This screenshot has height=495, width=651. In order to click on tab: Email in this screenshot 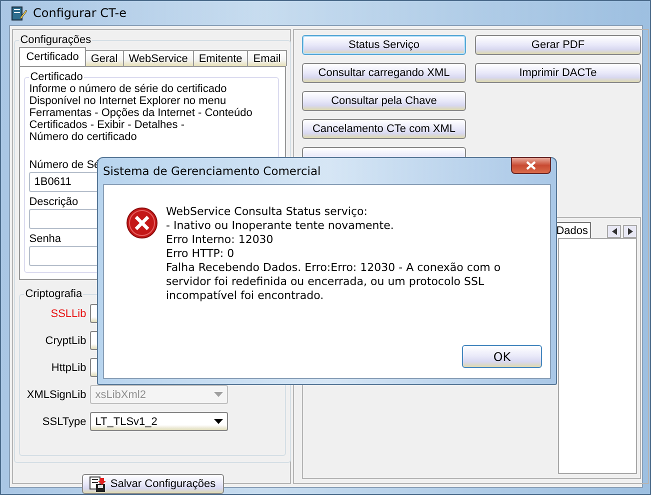, I will do `click(267, 58)`.